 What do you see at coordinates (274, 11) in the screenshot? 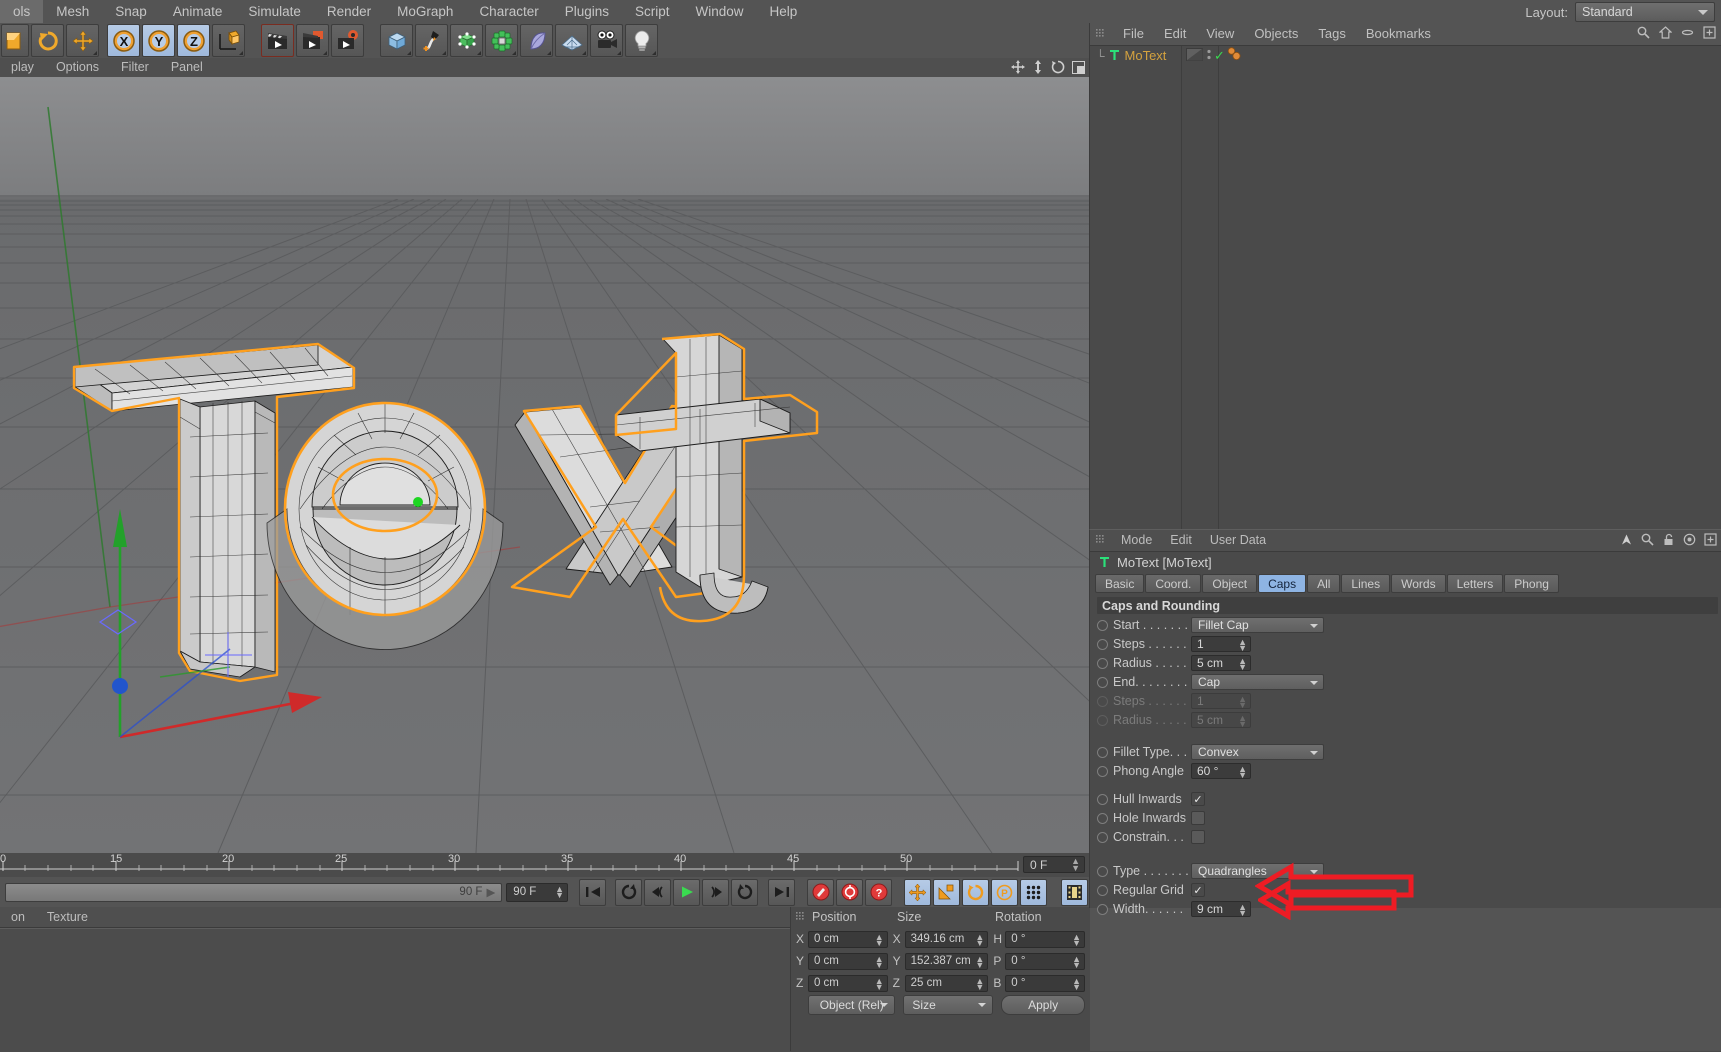
I see `menu-item-simulate: Simulate` at bounding box center [274, 11].